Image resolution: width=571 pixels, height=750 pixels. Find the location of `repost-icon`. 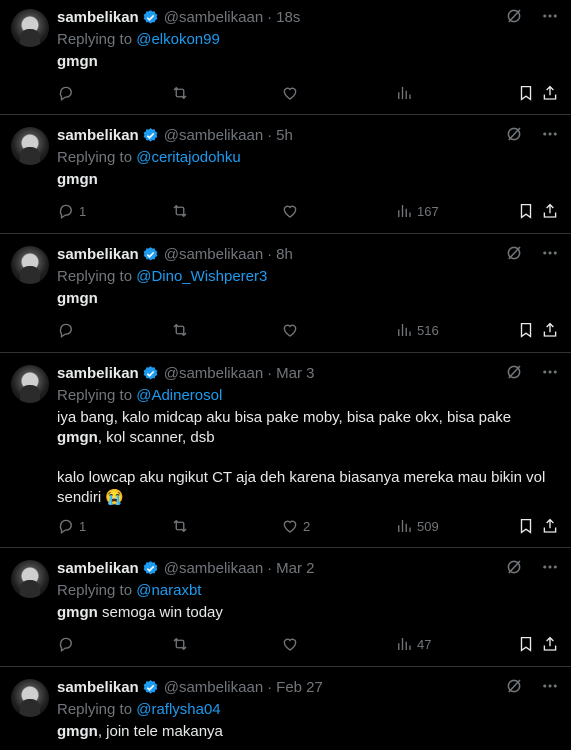

repost-icon is located at coordinates (180, 211).